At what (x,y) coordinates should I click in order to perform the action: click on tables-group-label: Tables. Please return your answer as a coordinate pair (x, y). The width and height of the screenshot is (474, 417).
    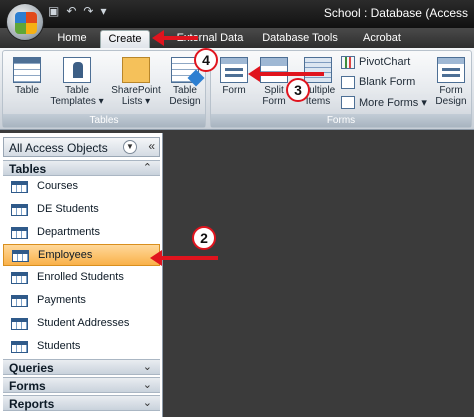
    Looking at the image, I should click on (104, 120).